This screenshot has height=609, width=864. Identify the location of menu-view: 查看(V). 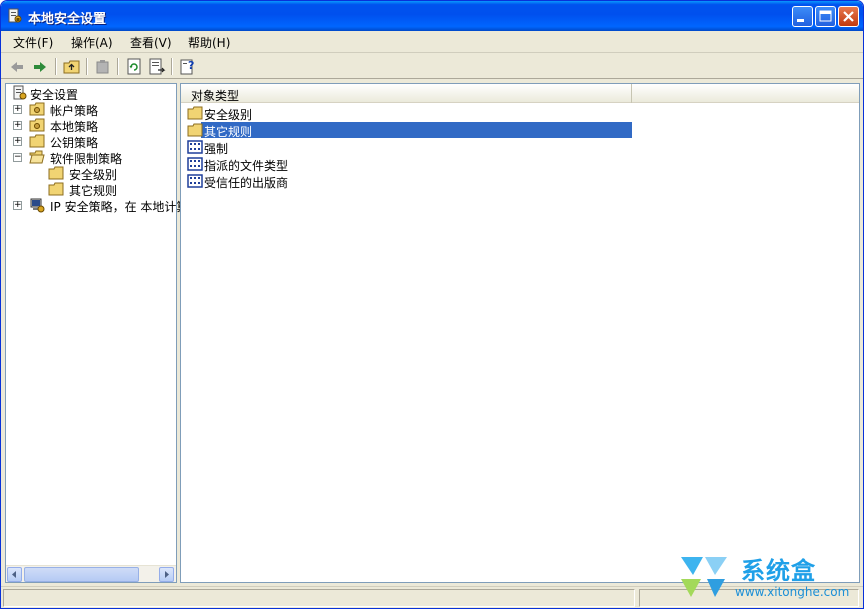
(151, 42).